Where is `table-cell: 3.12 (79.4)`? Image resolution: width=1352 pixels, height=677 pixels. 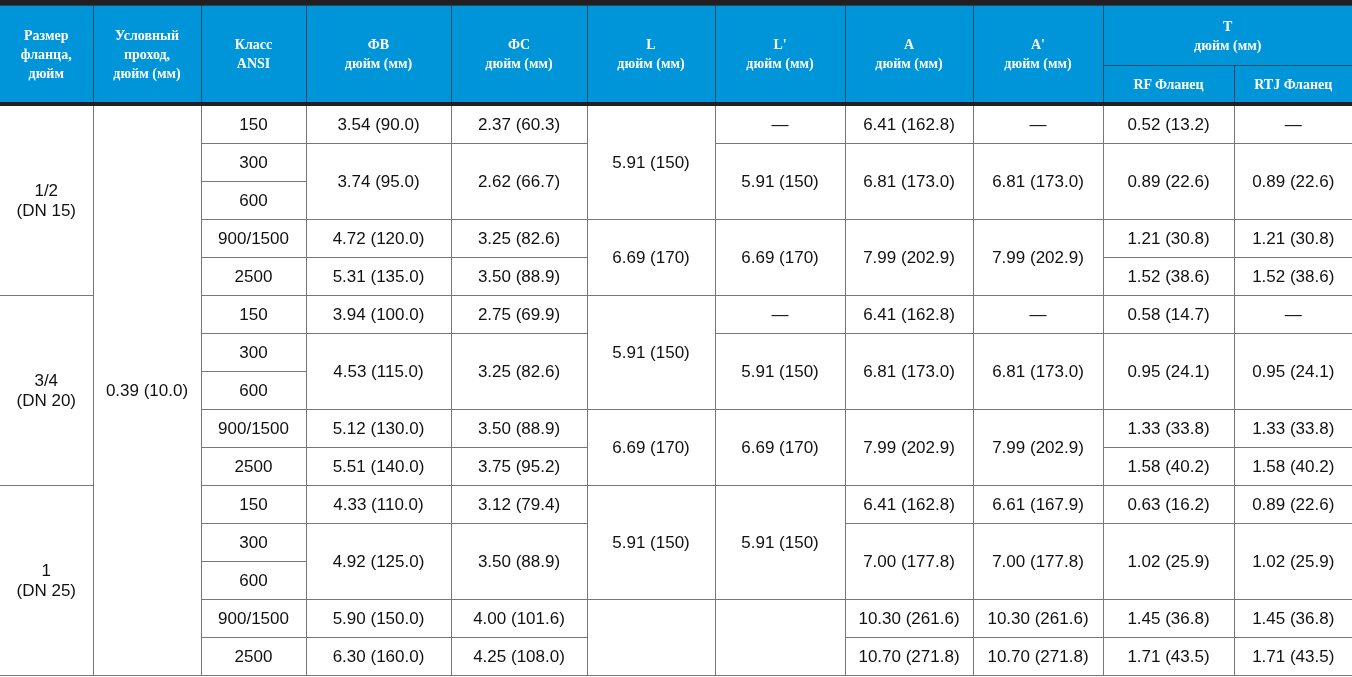
table-cell: 3.12 (79.4) is located at coordinates (519, 504).